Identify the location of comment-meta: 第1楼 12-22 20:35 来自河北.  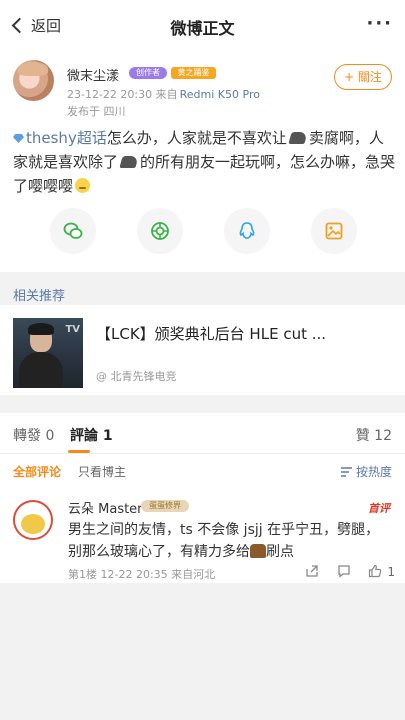
(142, 574).